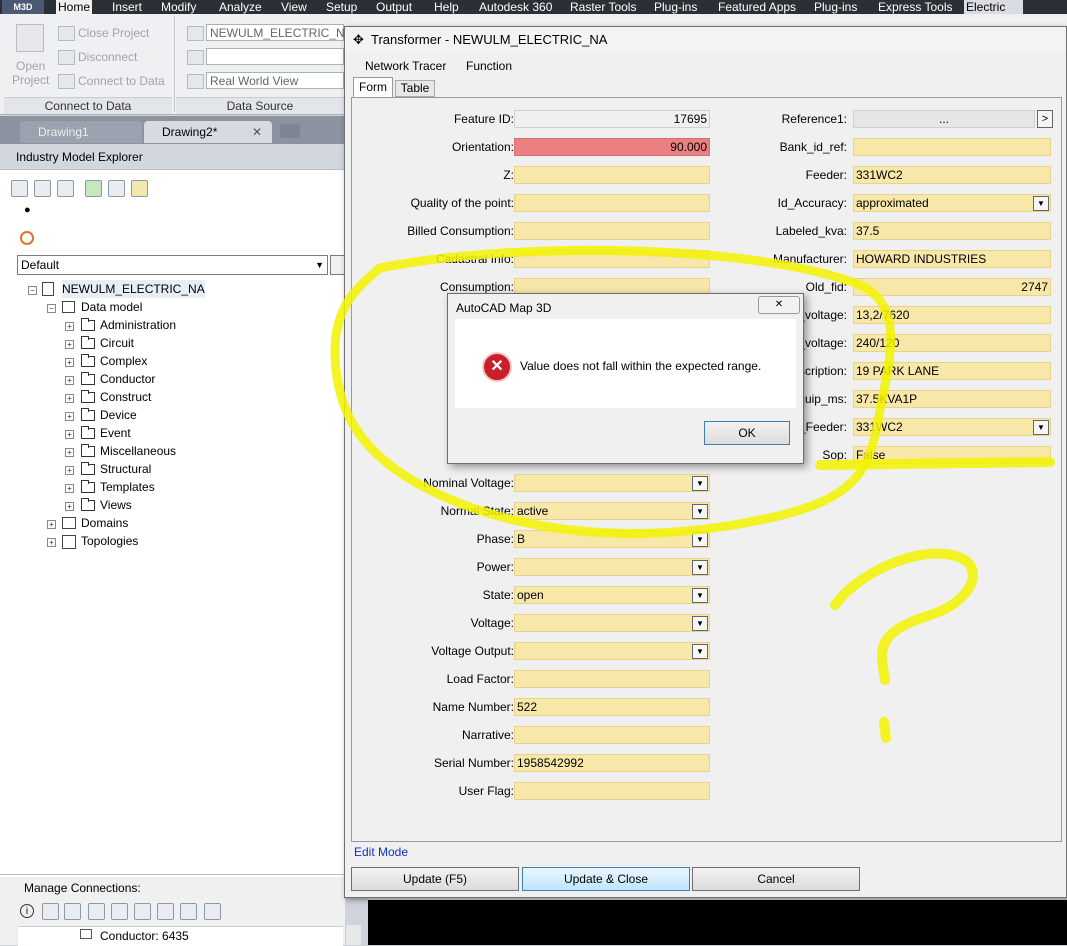 The image size is (1067, 946). I want to click on field-input: 90.000, so click(612, 147).